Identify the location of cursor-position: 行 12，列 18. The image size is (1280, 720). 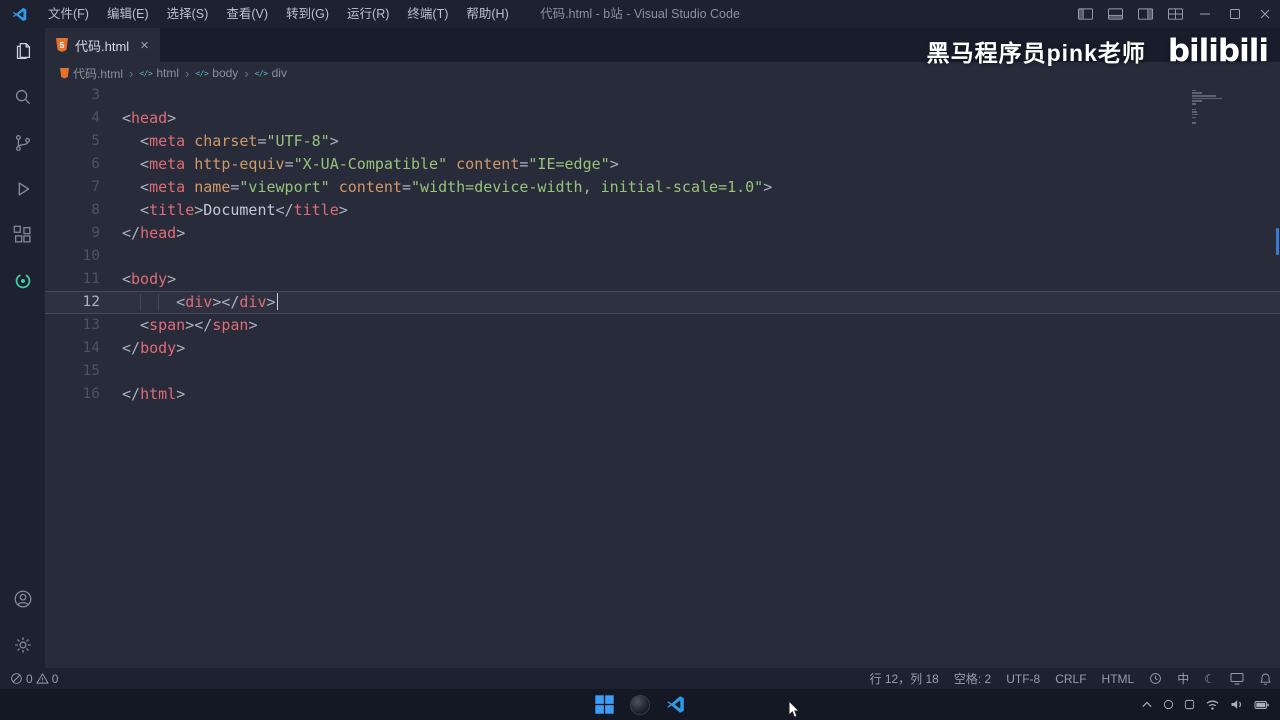
(903, 678).